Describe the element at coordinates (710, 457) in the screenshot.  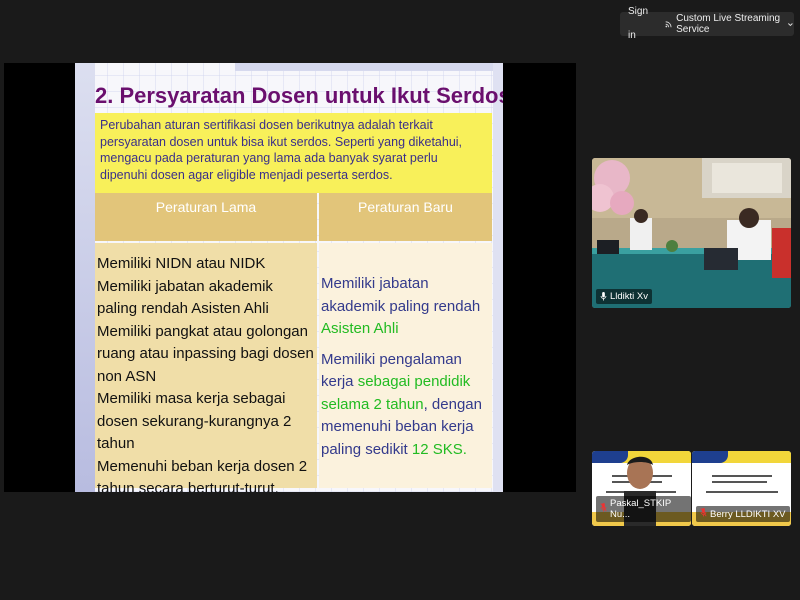
I see `thumbnail-logo` at that location.